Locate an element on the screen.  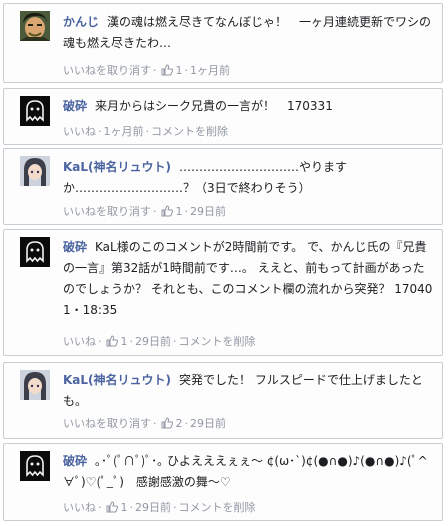
comment-actions: いいねを取り消す · 2 · 29日前 is located at coordinates (144, 423).